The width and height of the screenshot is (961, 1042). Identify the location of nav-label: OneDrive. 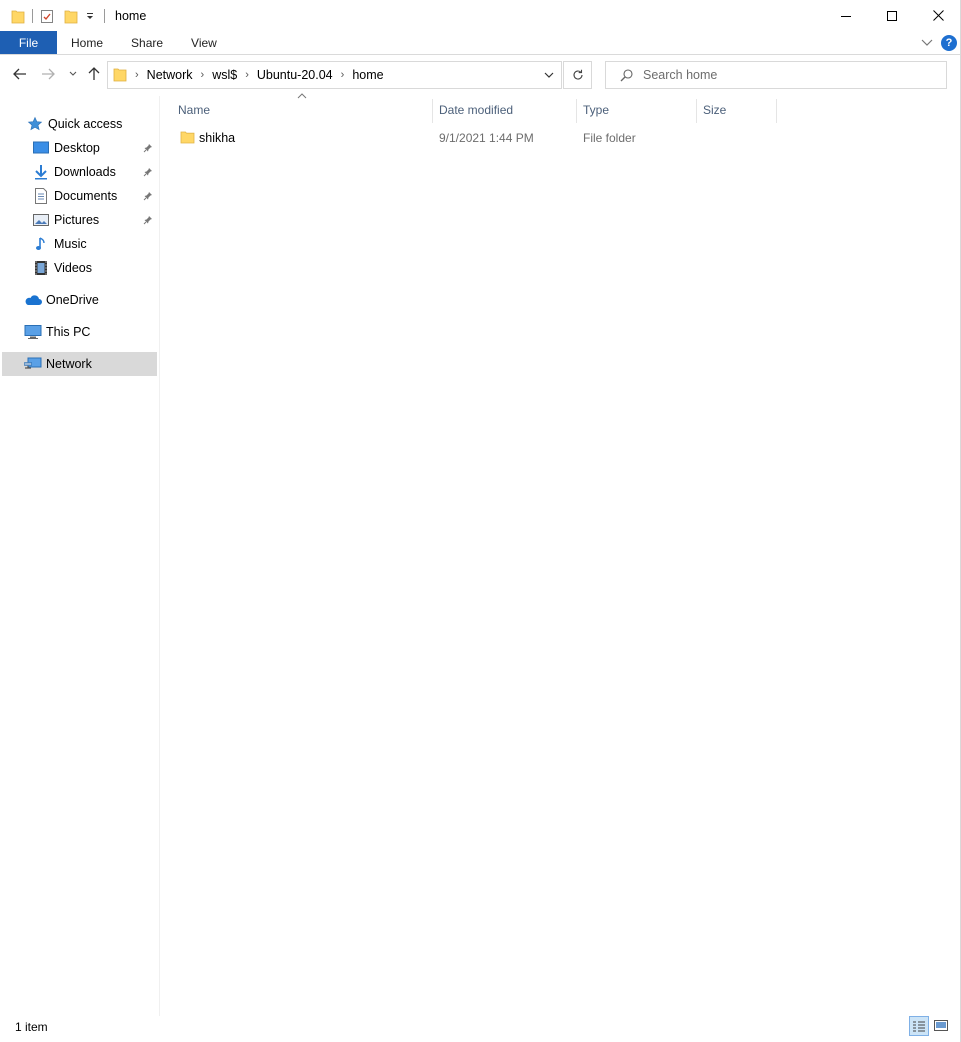
(72, 300).